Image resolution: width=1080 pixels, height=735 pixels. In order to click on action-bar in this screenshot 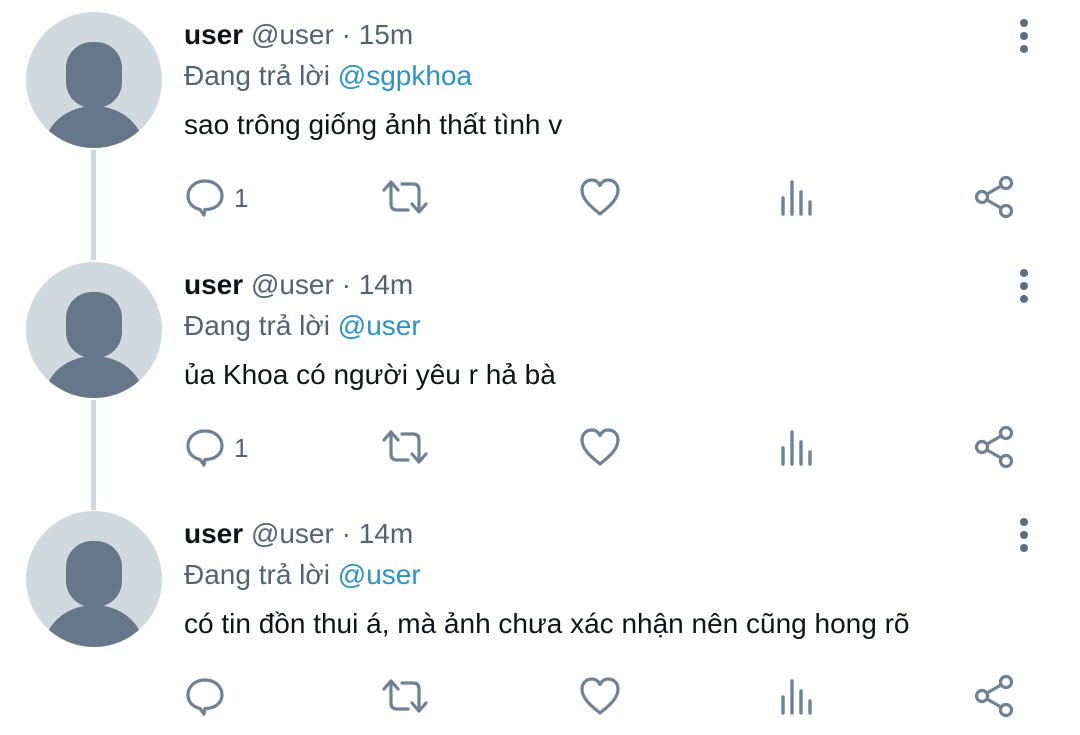, I will do `click(540, 696)`.